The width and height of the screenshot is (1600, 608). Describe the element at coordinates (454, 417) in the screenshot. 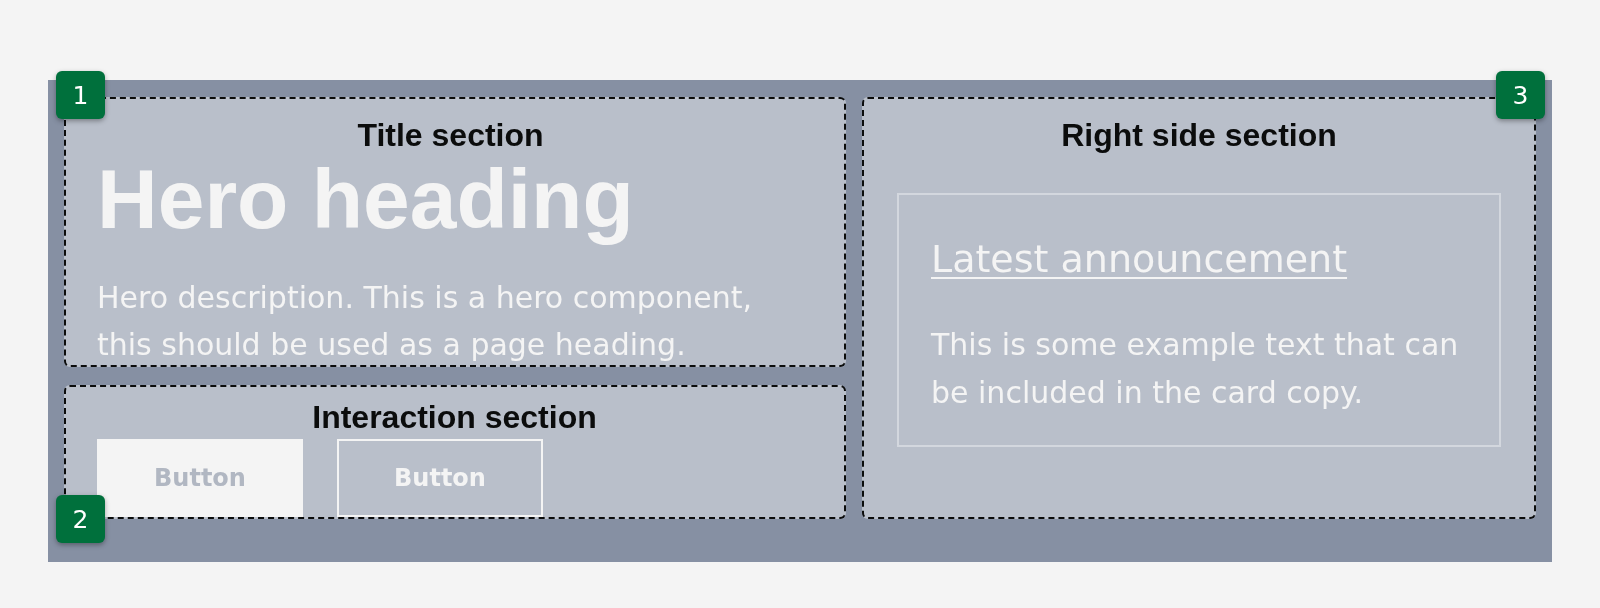

I see `section-label: Interaction section` at that location.